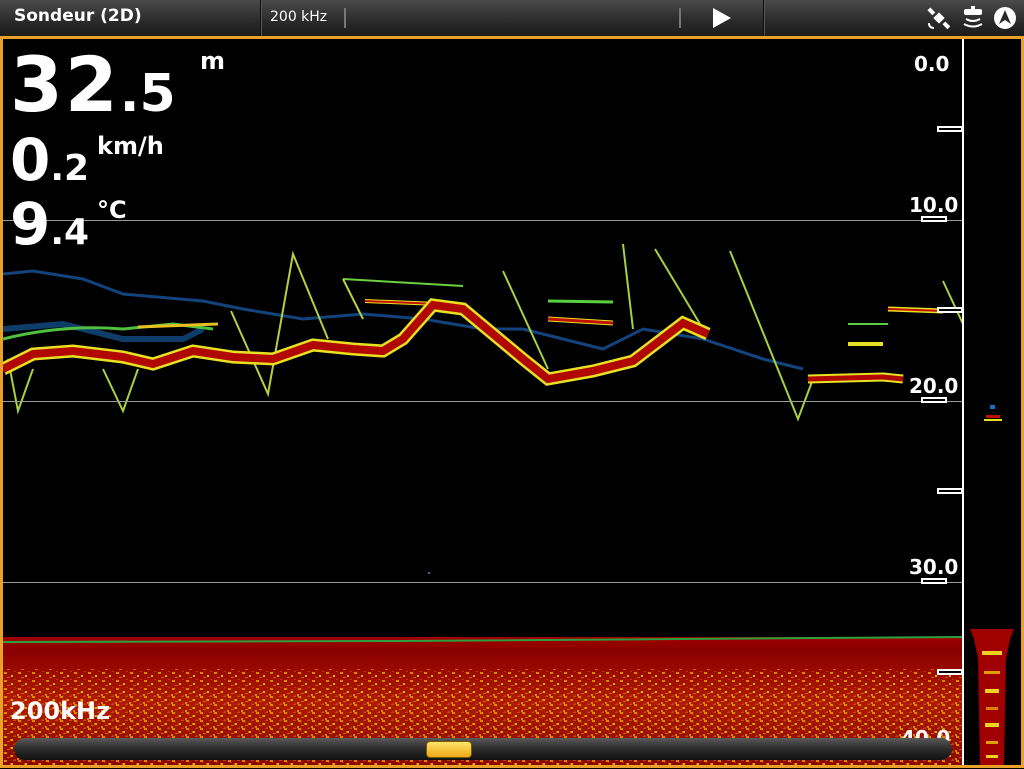  I want to click on title-segment: Sondeur (2D), so click(130, 18).